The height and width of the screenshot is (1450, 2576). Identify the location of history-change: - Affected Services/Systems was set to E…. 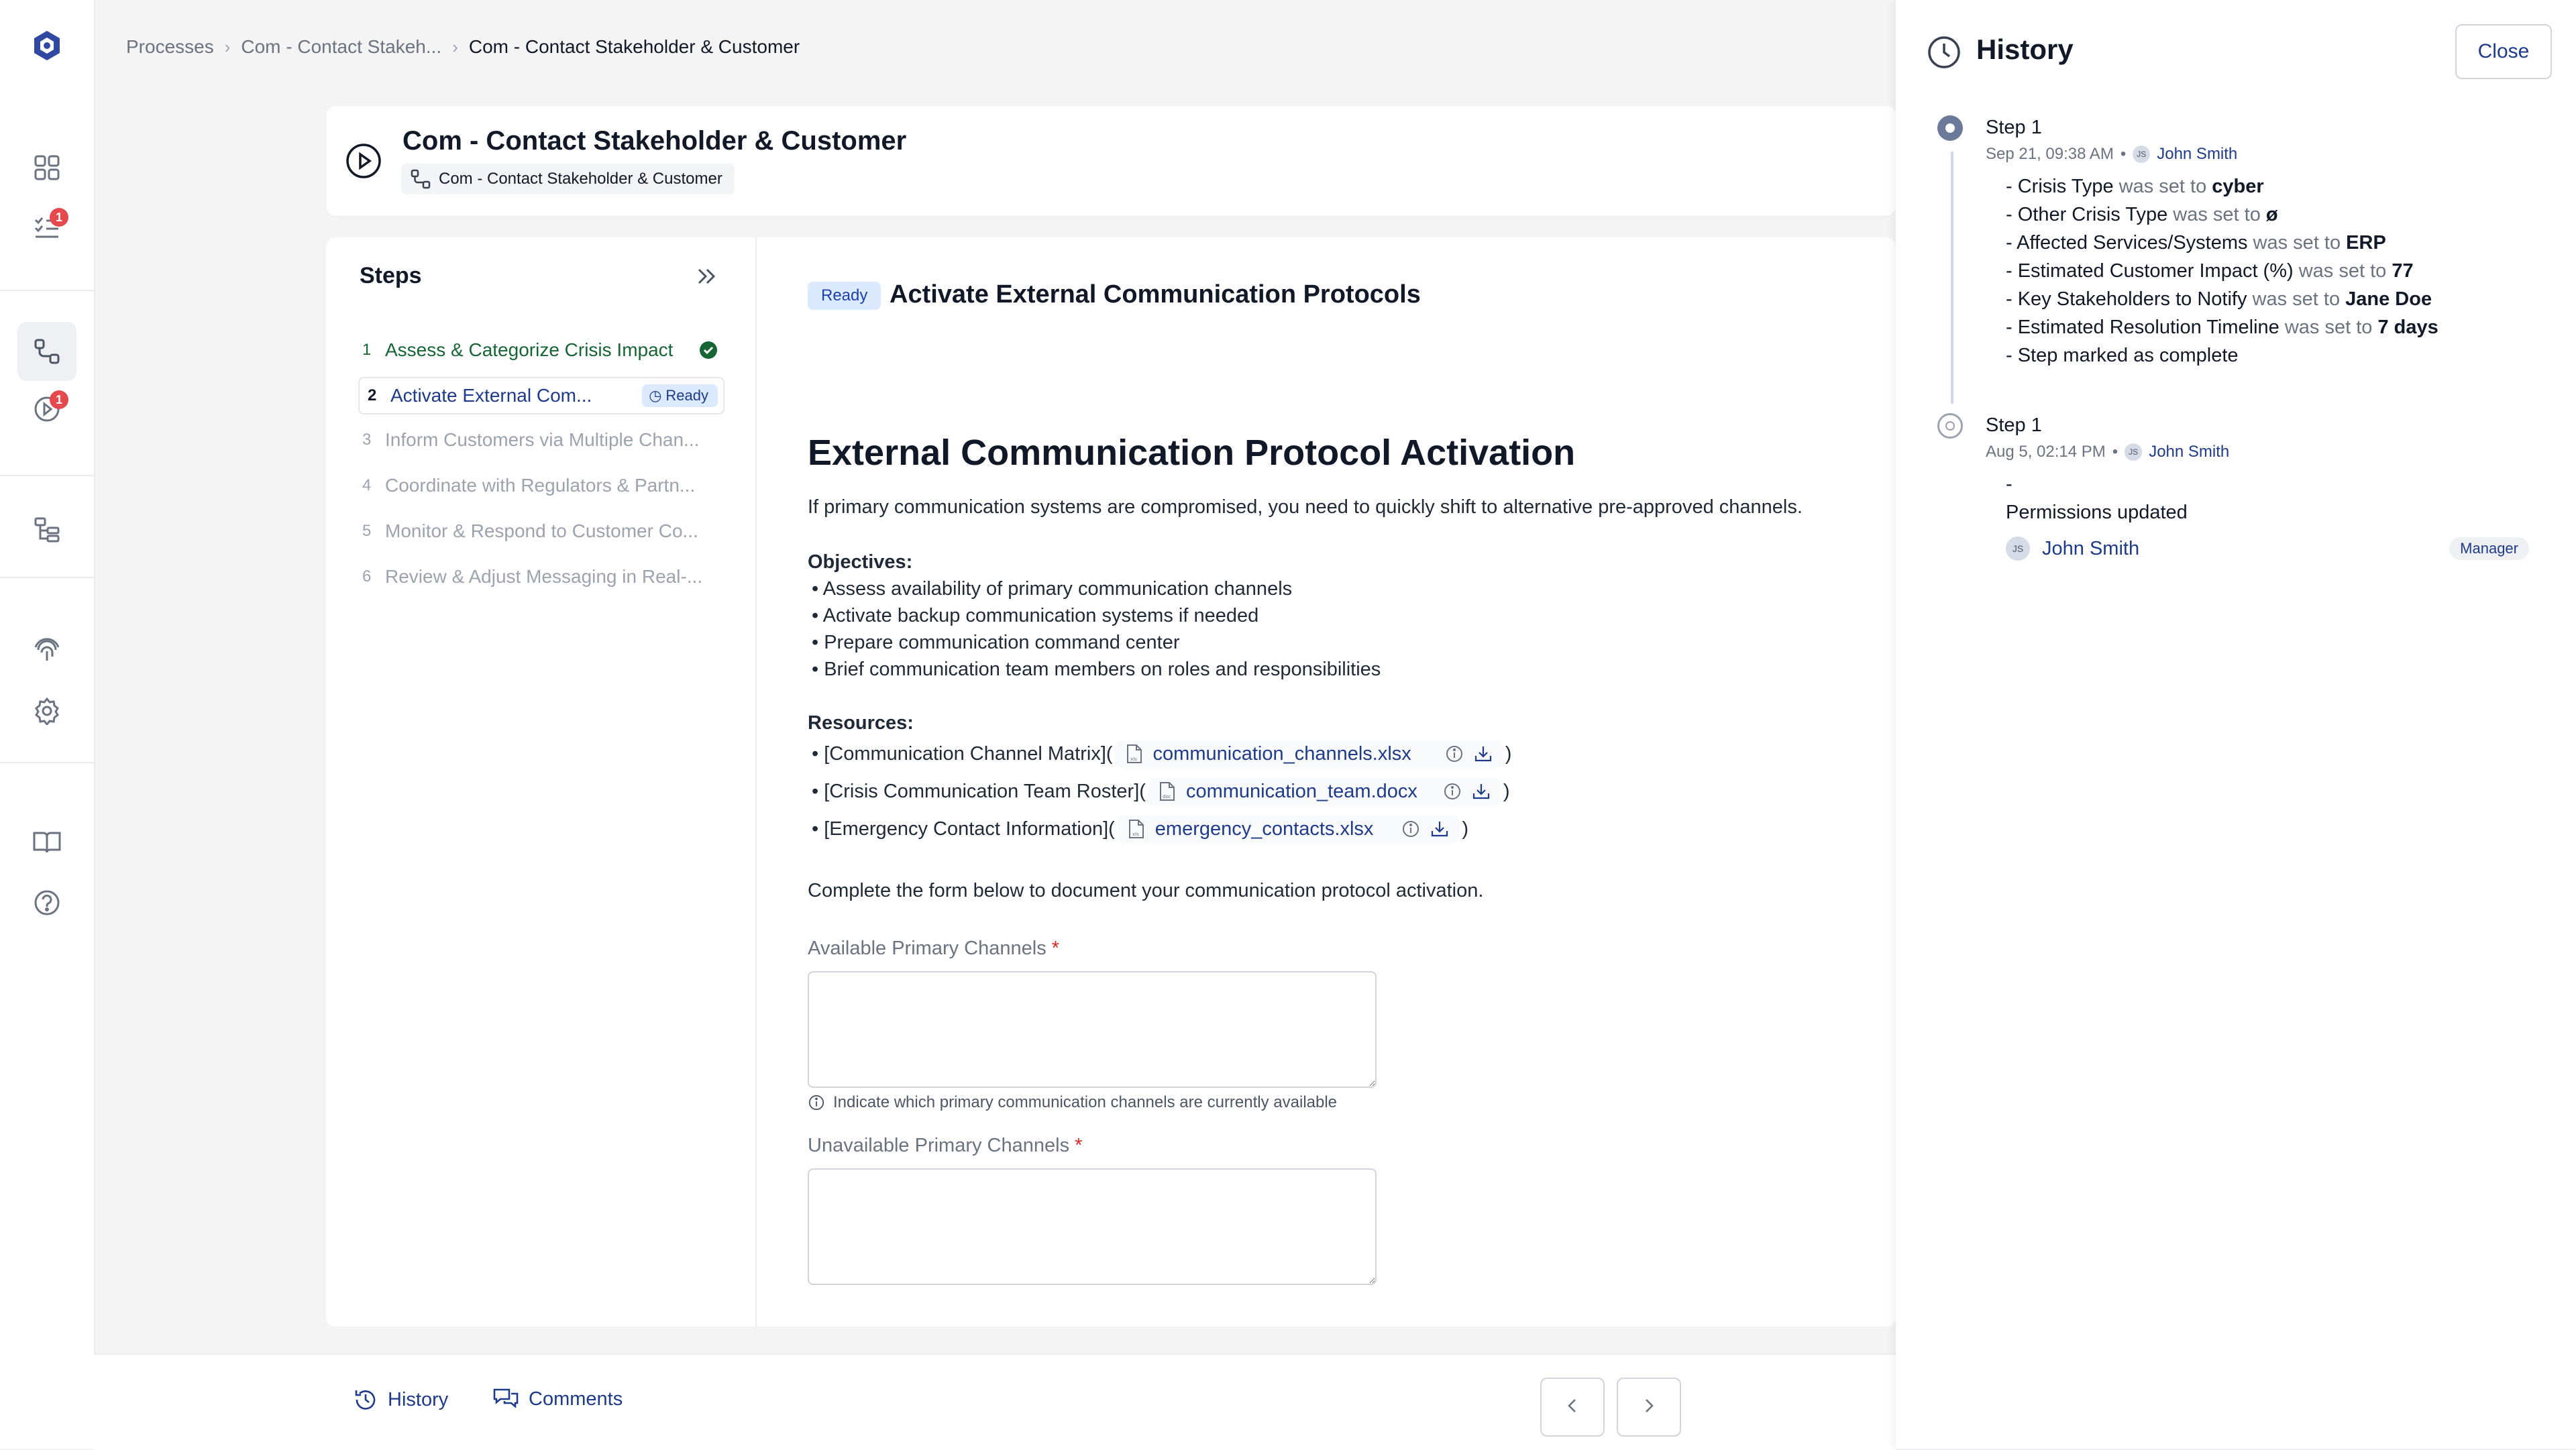
(2196, 243).